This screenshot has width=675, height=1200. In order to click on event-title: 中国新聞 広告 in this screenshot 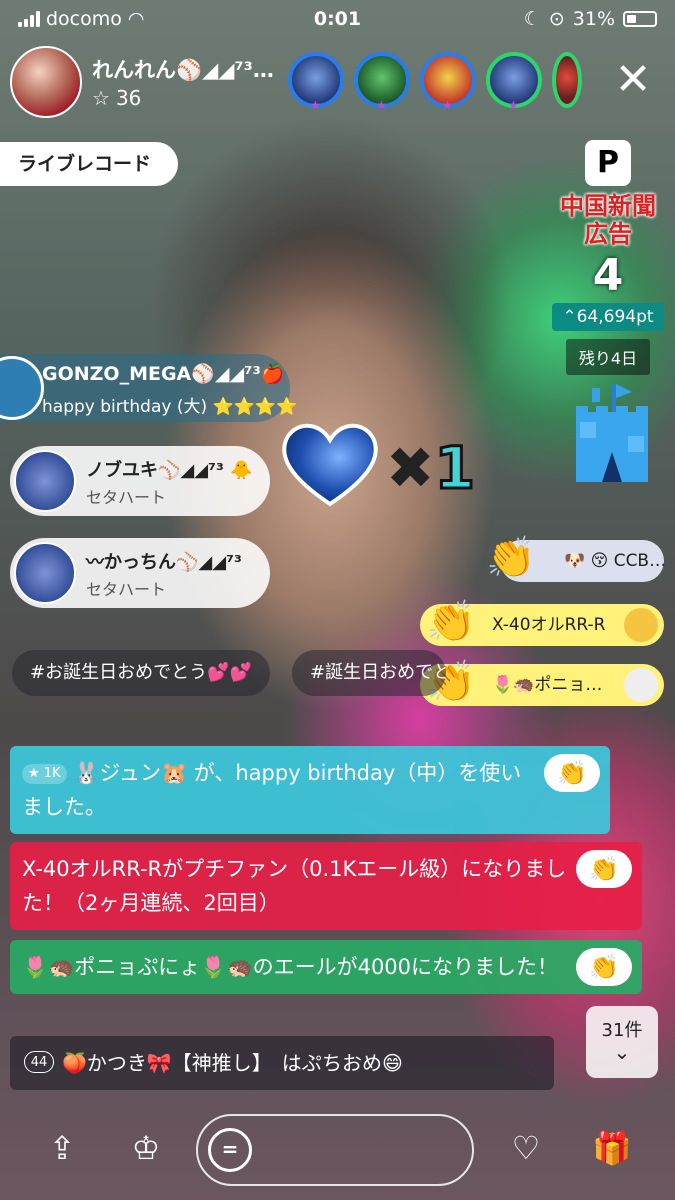, I will do `click(608, 220)`.